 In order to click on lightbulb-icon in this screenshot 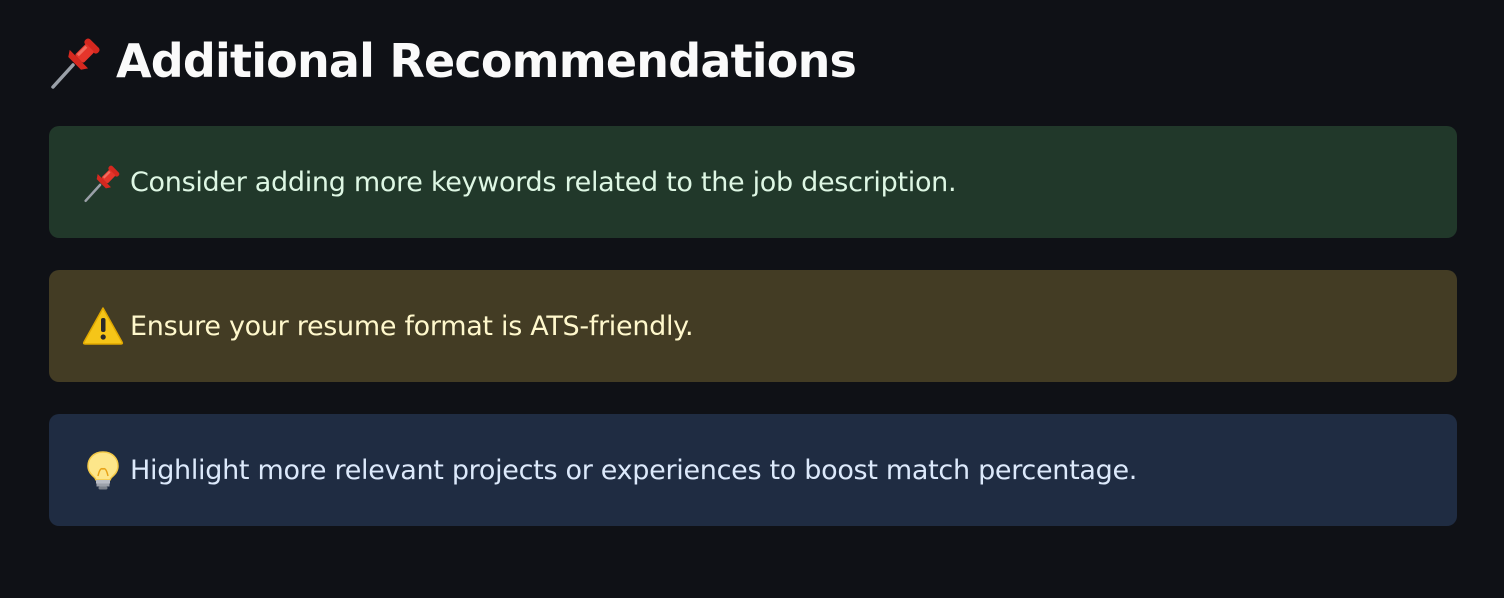, I will do `click(103, 470)`.